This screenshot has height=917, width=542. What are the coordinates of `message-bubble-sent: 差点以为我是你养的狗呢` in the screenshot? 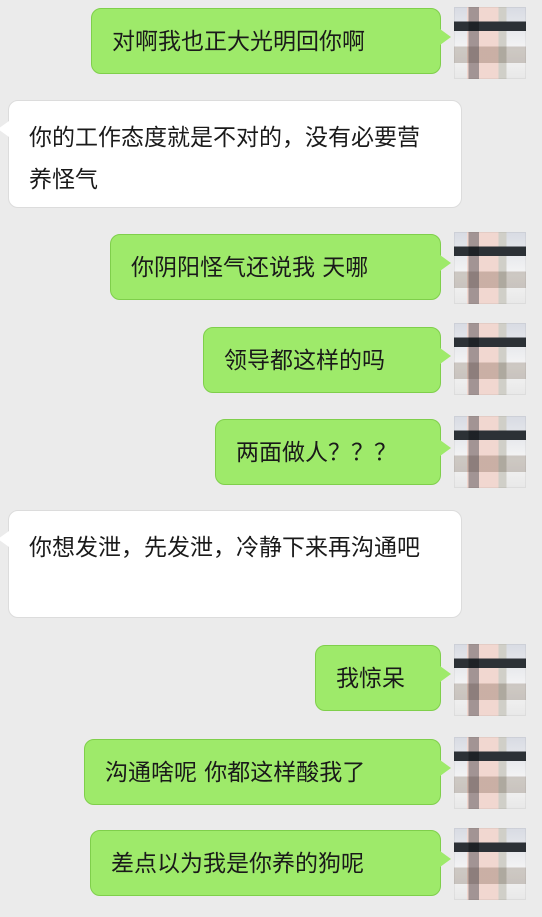 It's located at (270, 863).